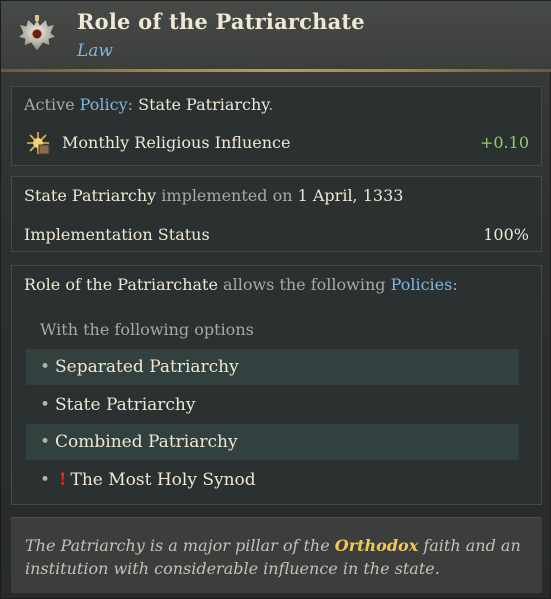  Describe the element at coordinates (376, 545) in the screenshot. I see `faith-highlight: Orthodox` at that location.